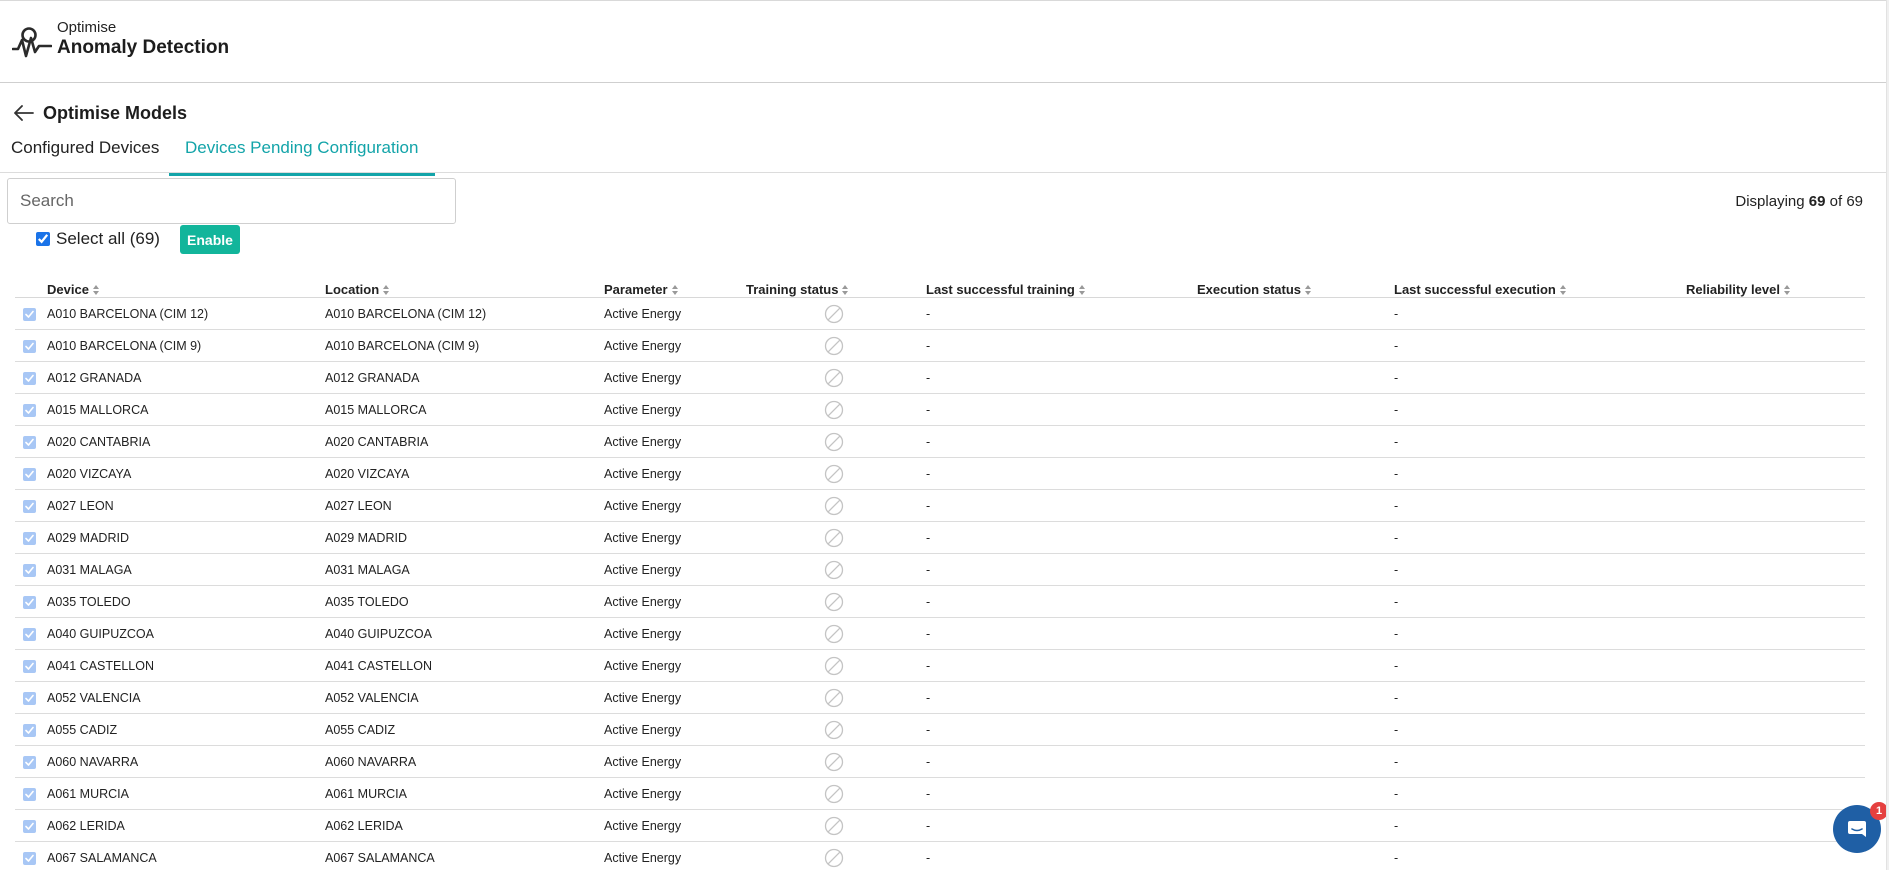 This screenshot has height=870, width=1889. What do you see at coordinates (940, 474) in the screenshot?
I see `table-row: A020 VIZCAYA A020 VIZCAYA Active Energy - -` at bounding box center [940, 474].